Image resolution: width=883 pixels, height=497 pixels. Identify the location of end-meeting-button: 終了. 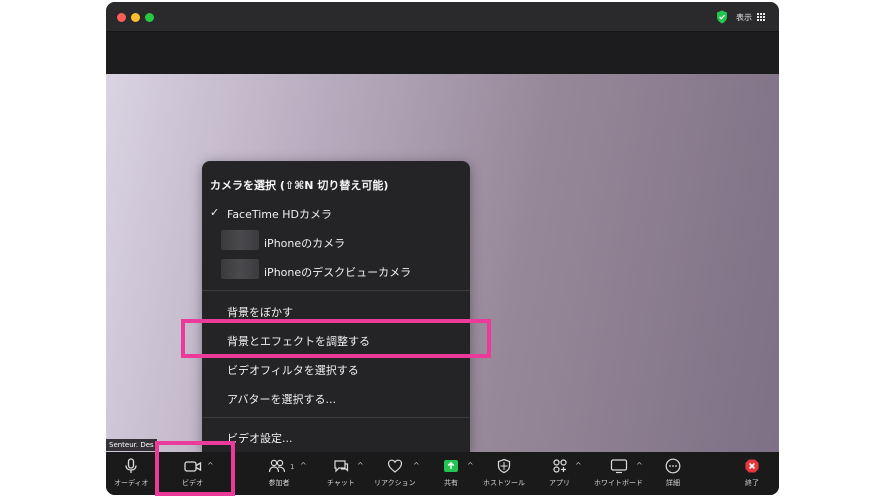
(752, 473).